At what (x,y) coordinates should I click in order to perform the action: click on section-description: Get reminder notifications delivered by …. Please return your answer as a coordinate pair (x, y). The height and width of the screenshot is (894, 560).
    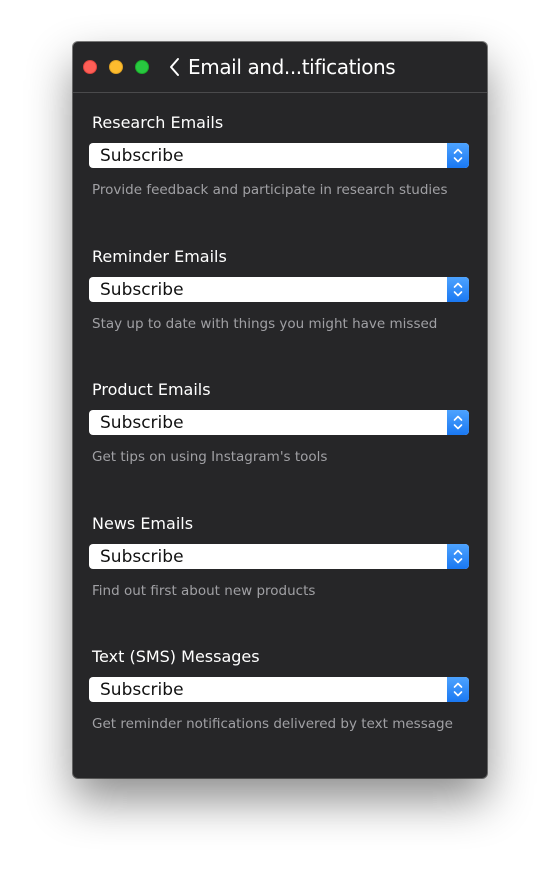
    Looking at the image, I should click on (272, 724).